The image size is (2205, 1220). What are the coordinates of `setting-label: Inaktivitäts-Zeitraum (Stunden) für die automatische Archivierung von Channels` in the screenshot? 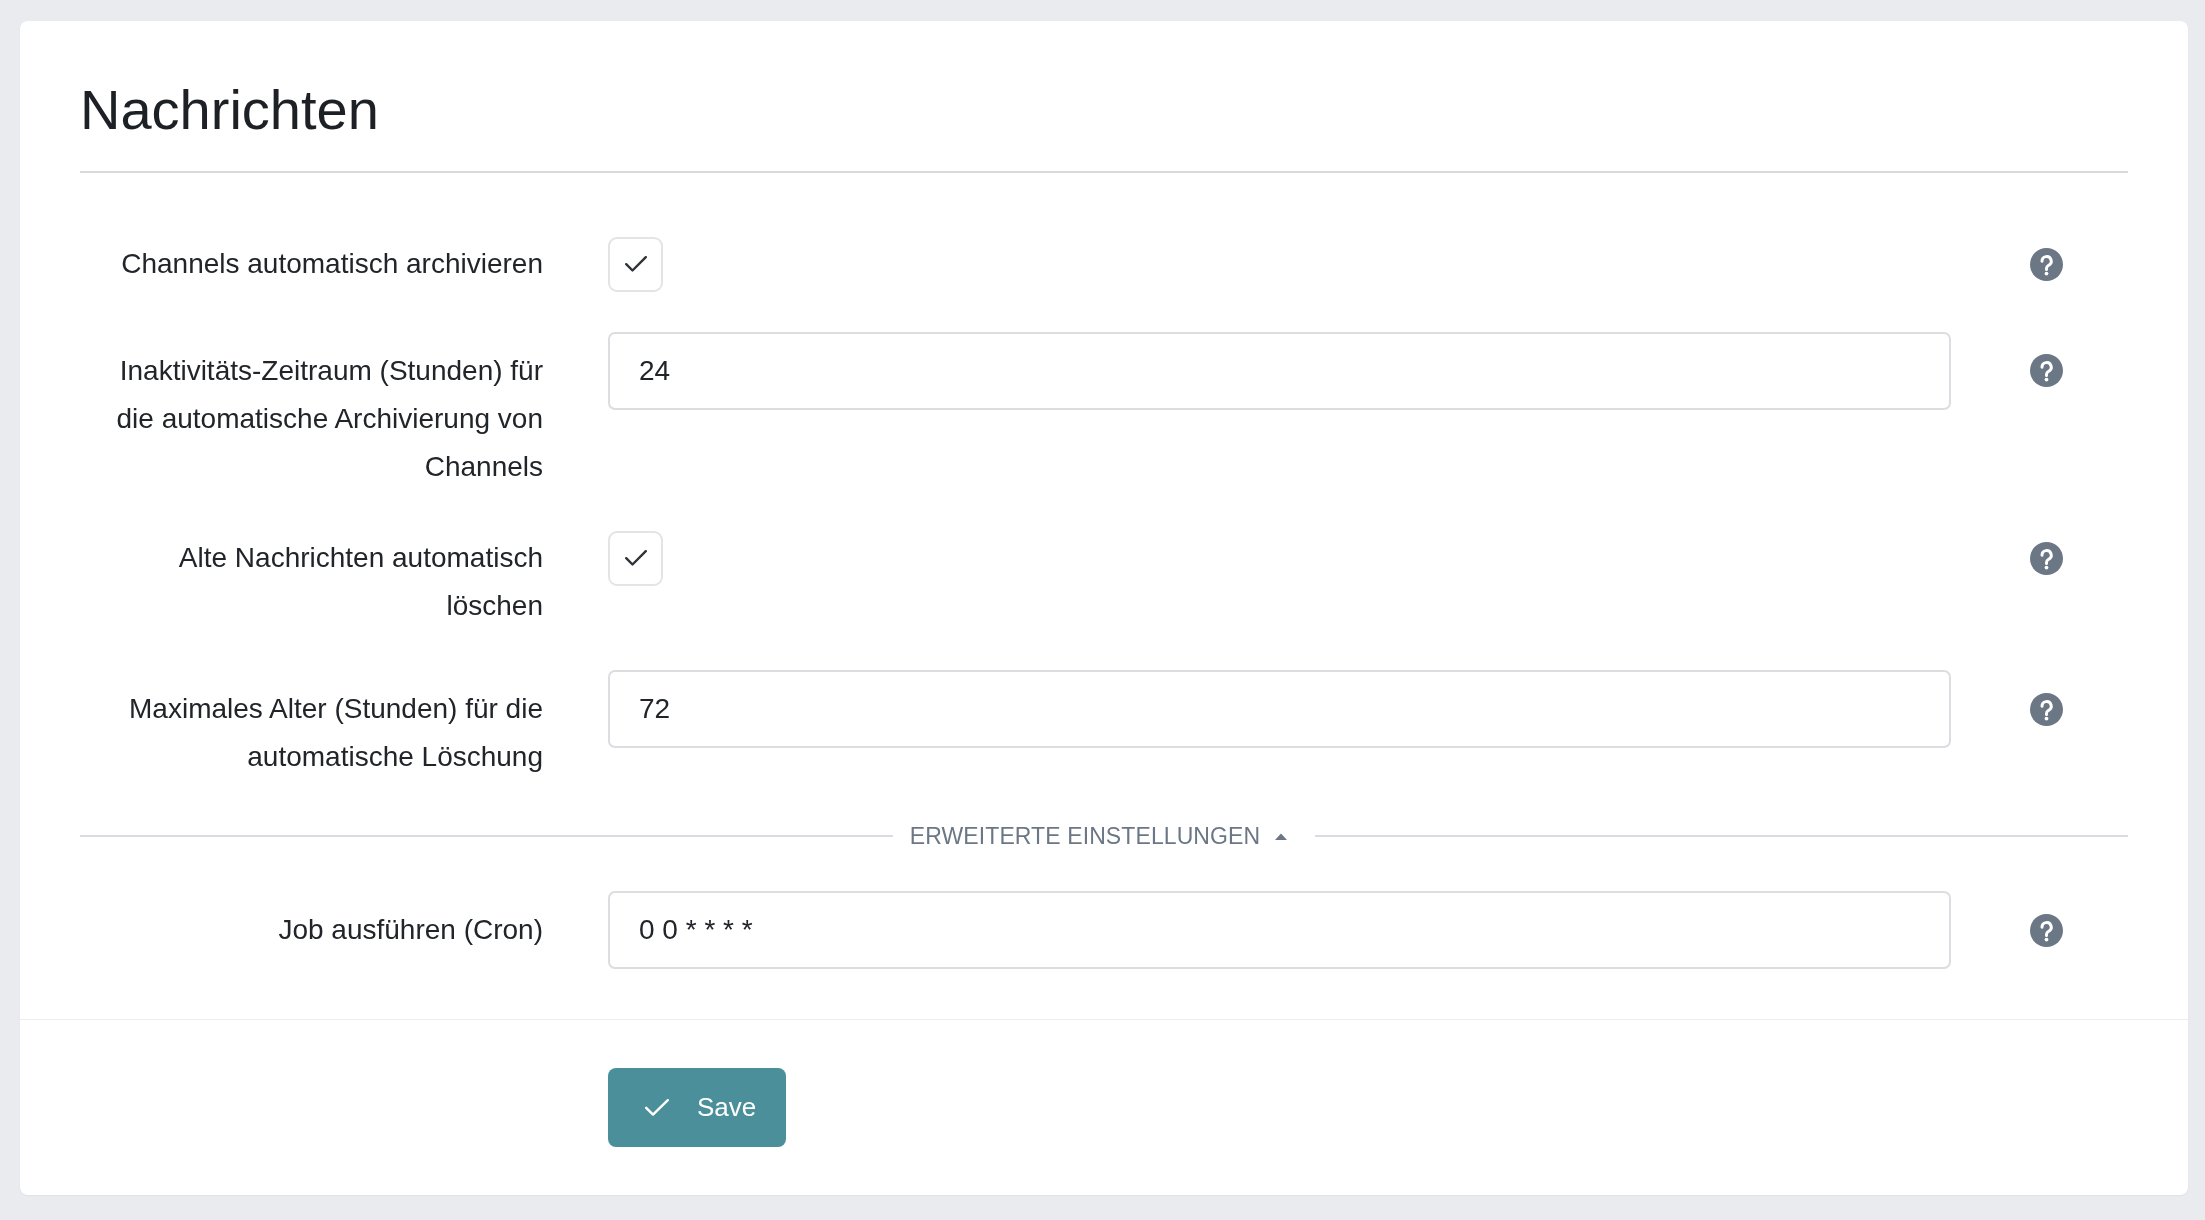 It's located at (329, 418).